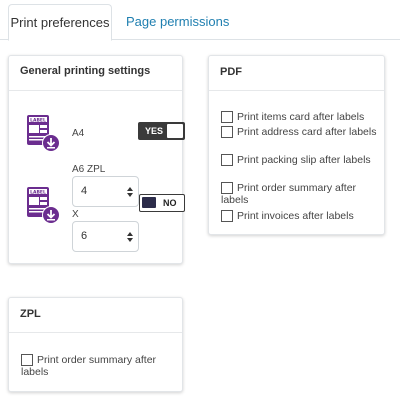  I want to click on option-label: Print items card after labels, so click(301, 117).